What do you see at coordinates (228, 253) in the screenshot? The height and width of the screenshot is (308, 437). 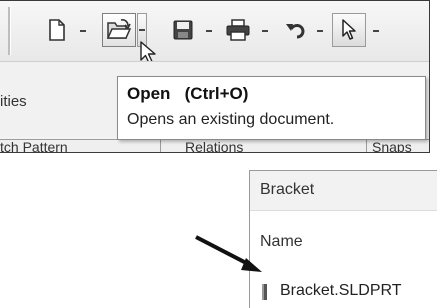 I see `pointer-arrow-annotation` at bounding box center [228, 253].